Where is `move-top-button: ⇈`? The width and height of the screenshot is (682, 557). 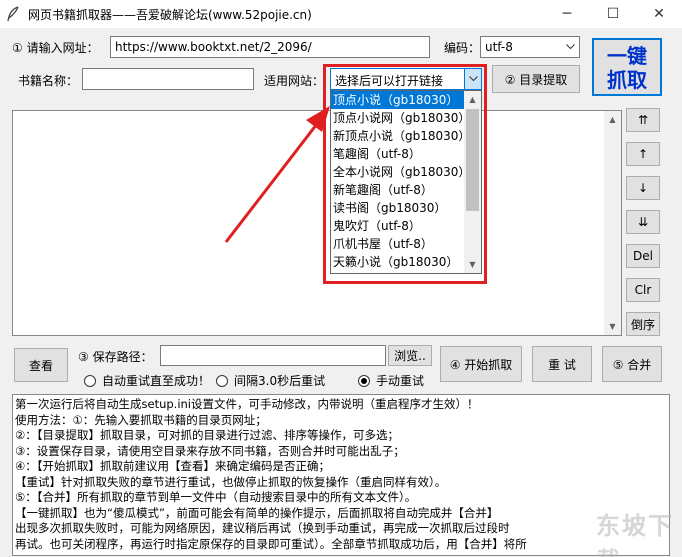
move-top-button: ⇈ is located at coordinates (643, 120).